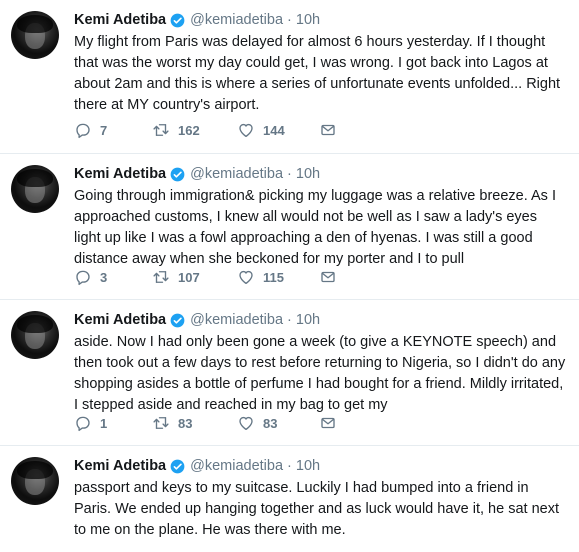 This screenshot has height=552, width=579. What do you see at coordinates (185, 423) in the screenshot?
I see `retweet-count: 83` at bounding box center [185, 423].